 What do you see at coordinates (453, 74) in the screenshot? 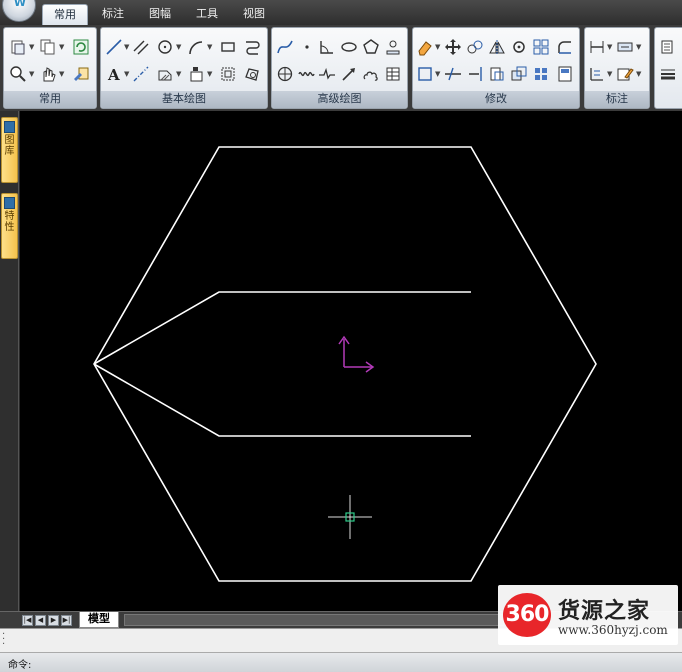
I see `trim-icon` at bounding box center [453, 74].